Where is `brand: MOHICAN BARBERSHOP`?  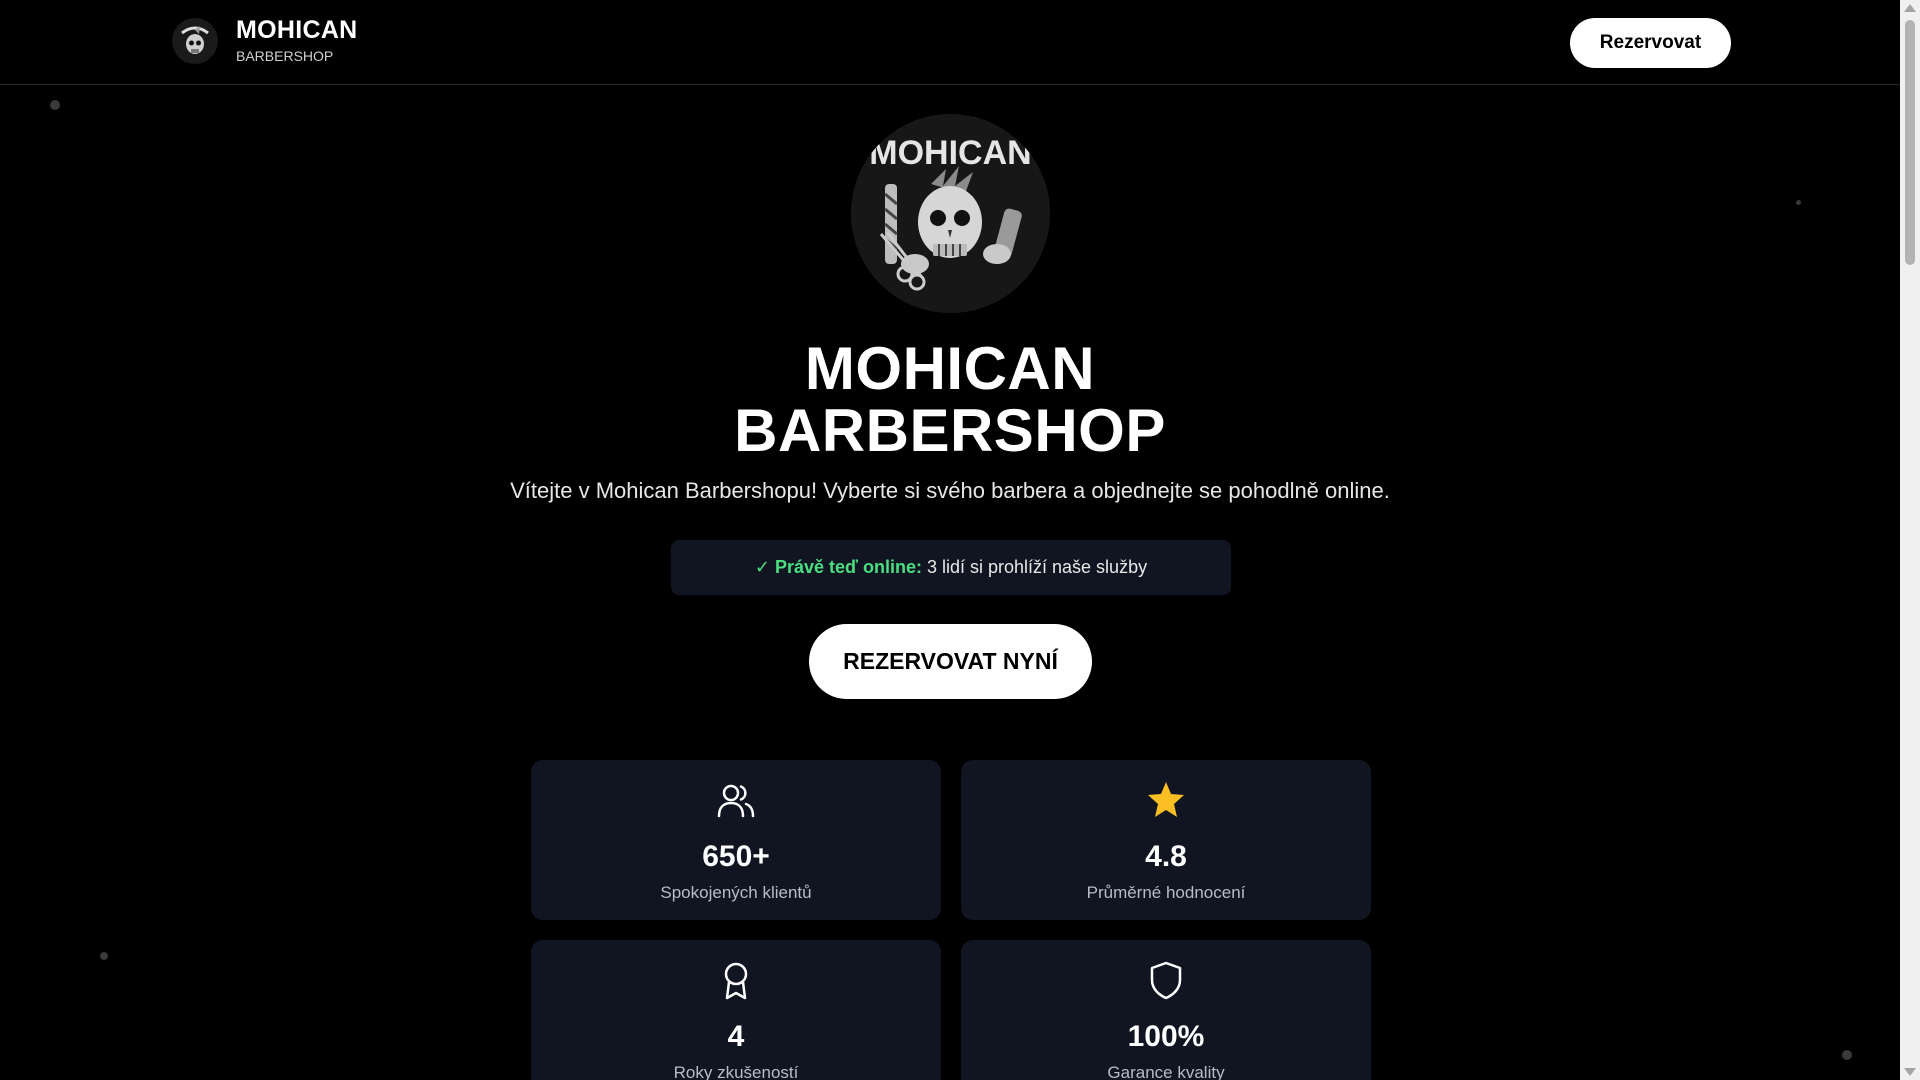
brand: MOHICAN BARBERSHOP is located at coordinates (265, 40).